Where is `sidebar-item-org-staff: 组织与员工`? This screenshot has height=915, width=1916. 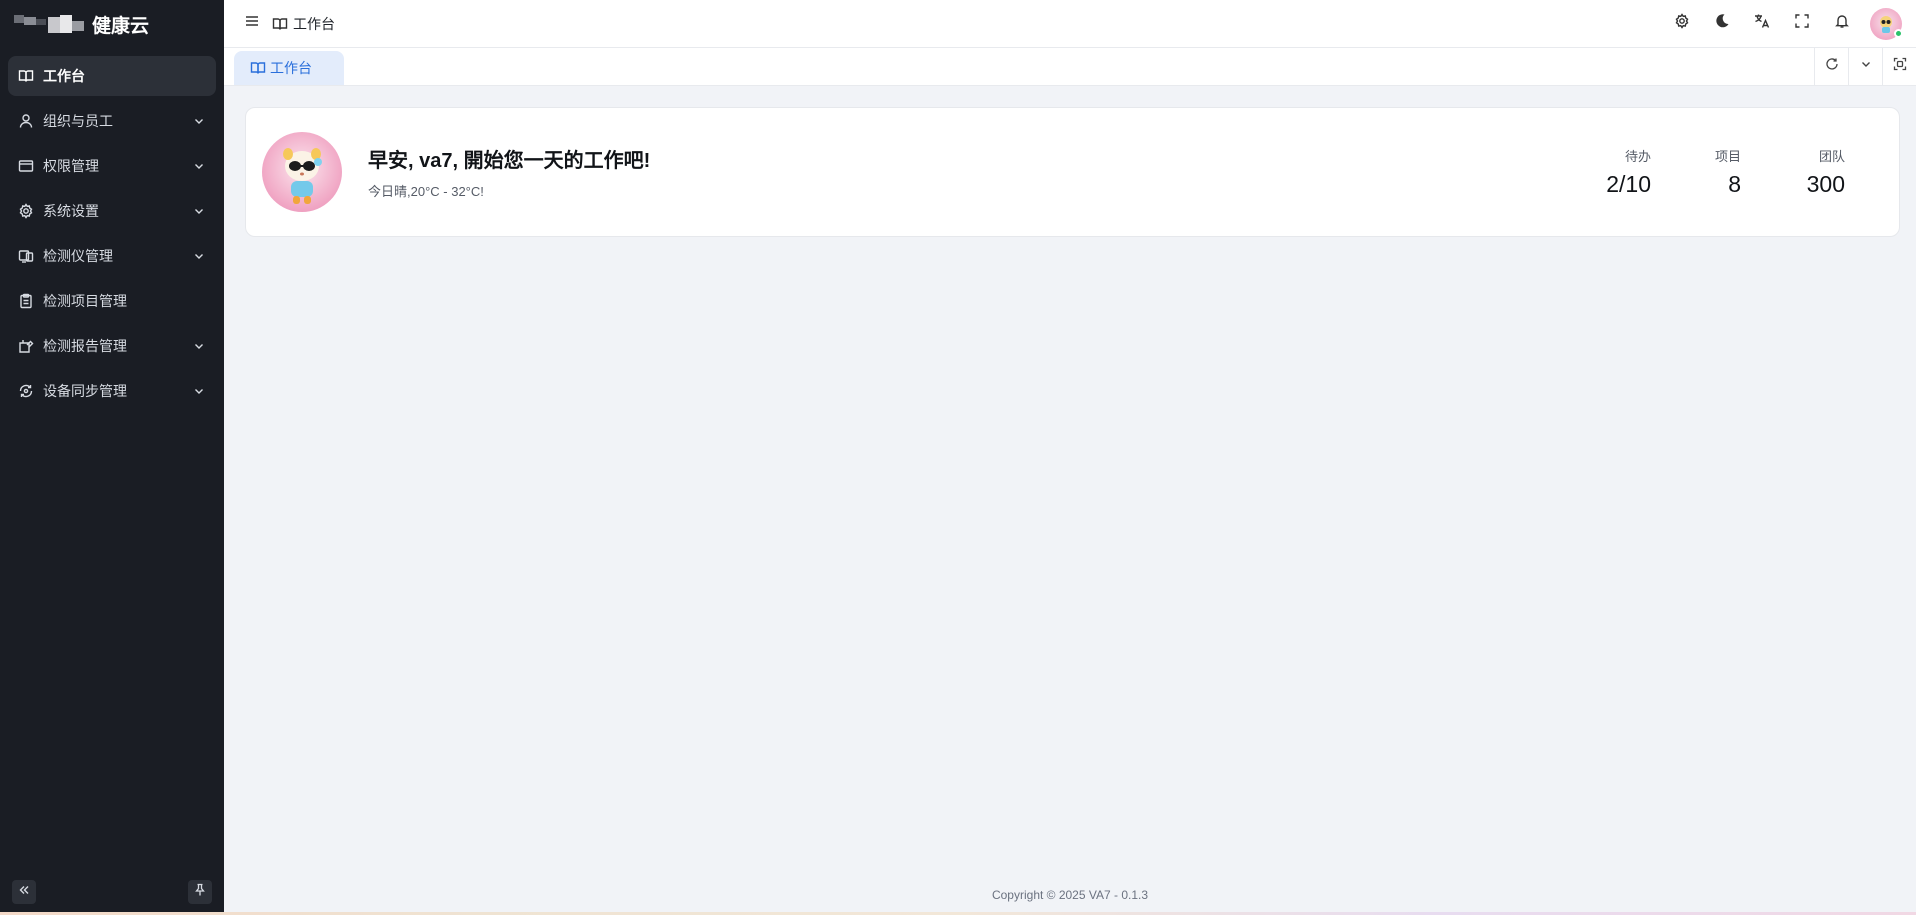 sidebar-item-org-staff: 组织与员工 is located at coordinates (112, 121).